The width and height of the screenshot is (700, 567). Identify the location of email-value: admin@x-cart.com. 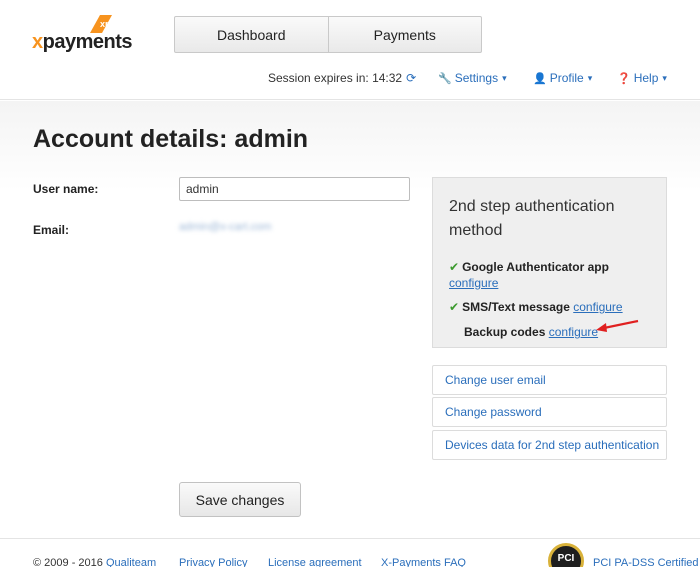
(225, 227).